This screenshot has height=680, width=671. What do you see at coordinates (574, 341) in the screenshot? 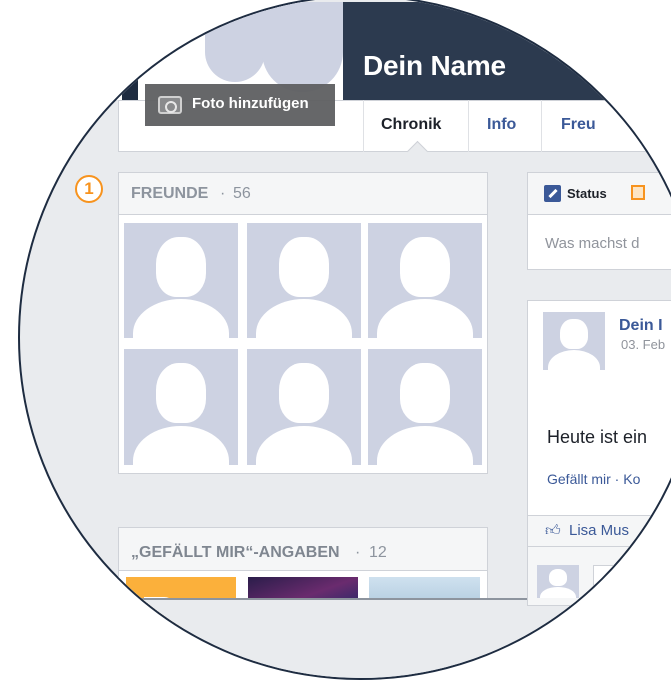
I see `post-author-avatar` at bounding box center [574, 341].